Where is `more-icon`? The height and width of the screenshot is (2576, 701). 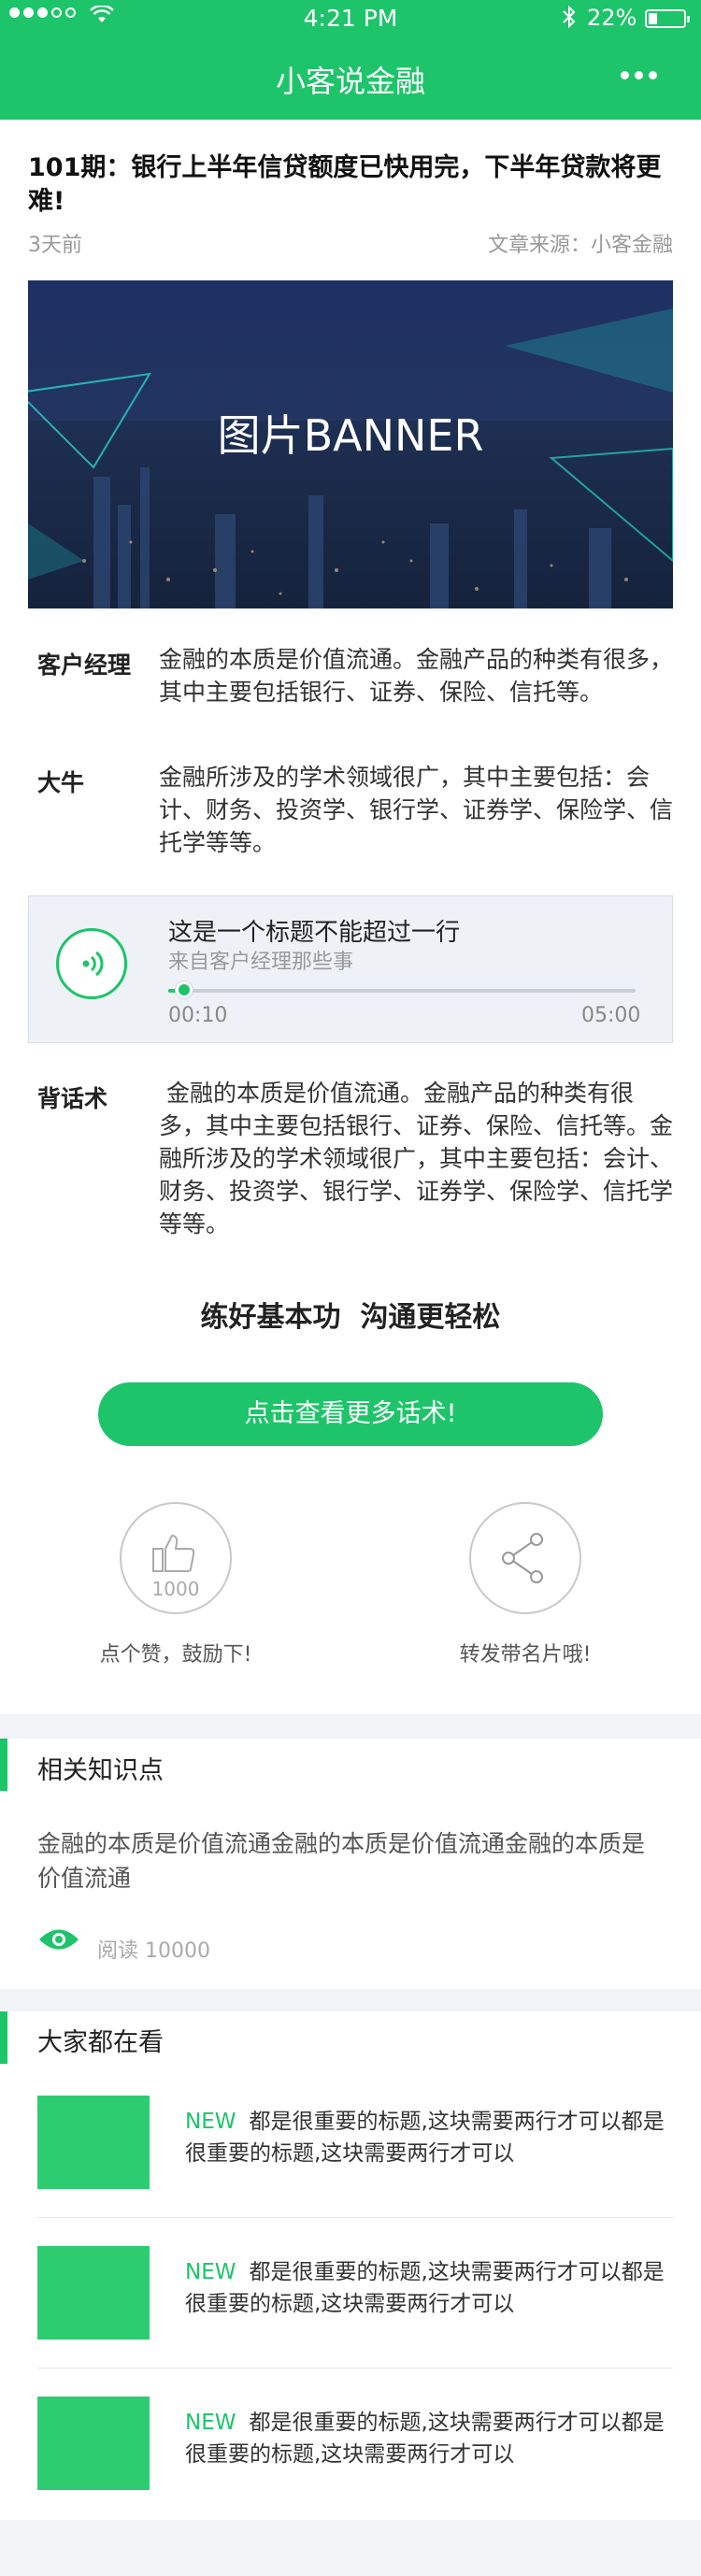 more-icon is located at coordinates (644, 74).